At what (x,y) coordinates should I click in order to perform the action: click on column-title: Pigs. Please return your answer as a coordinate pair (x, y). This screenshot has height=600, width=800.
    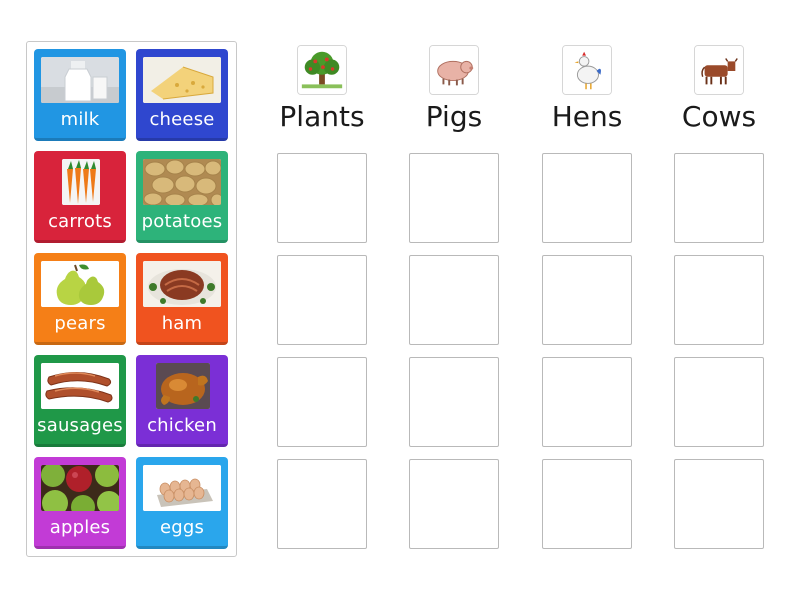
    Looking at the image, I should click on (454, 116).